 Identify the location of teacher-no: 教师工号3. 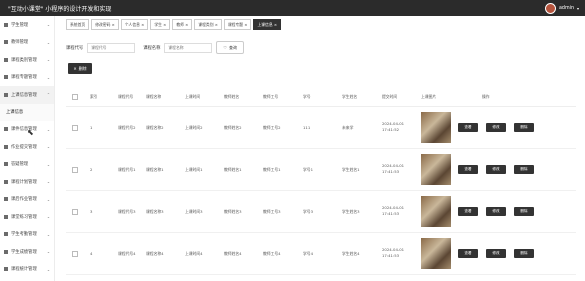
(272, 211).